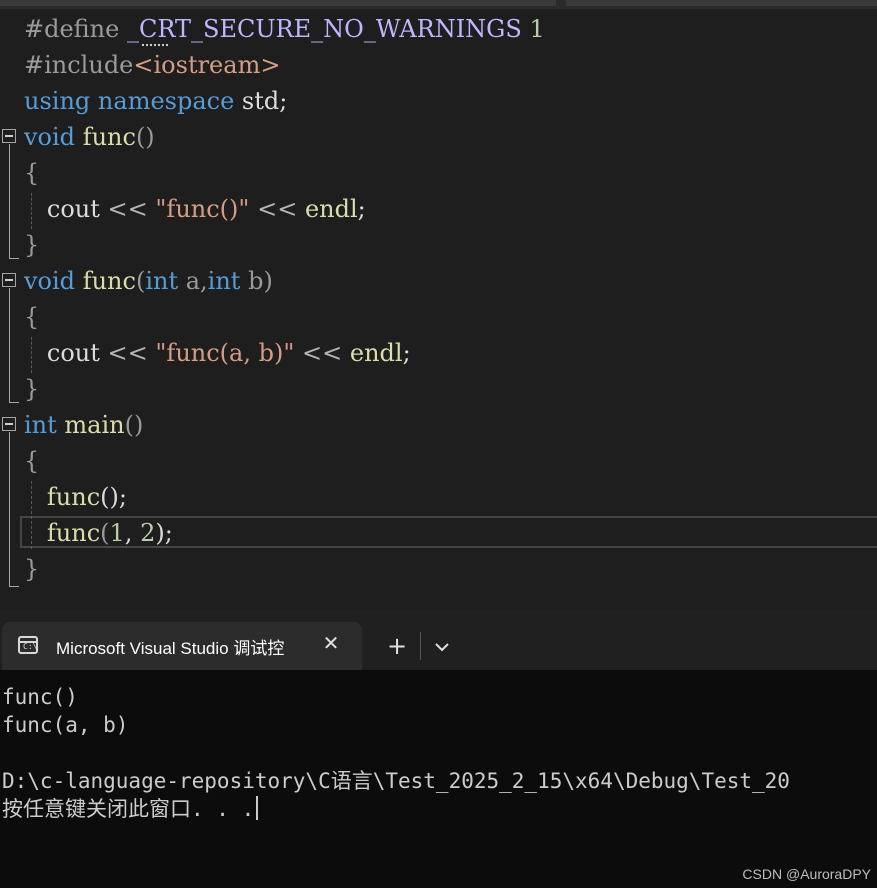 Image resolution: width=877 pixels, height=888 pixels. Describe the element at coordinates (117, 533) in the screenshot. I see `number-literal: 1` at that location.